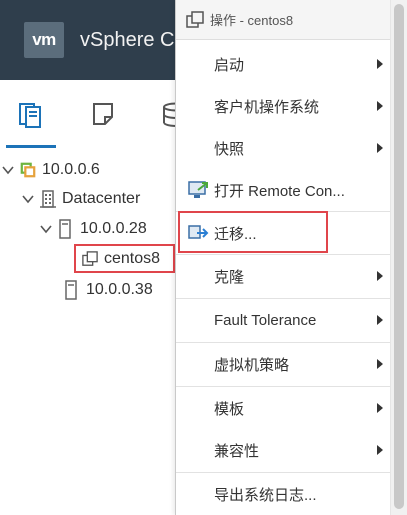 This screenshot has width=407, height=515. What do you see at coordinates (229, 149) in the screenshot?
I see `menu-item-label: 快照` at bounding box center [229, 149].